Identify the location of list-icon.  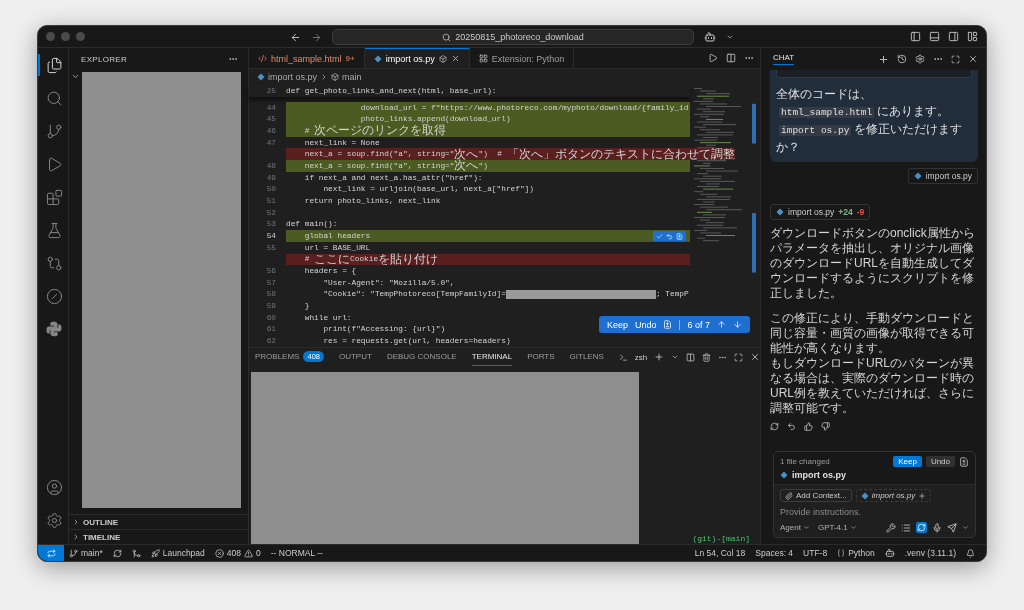
(906, 527).